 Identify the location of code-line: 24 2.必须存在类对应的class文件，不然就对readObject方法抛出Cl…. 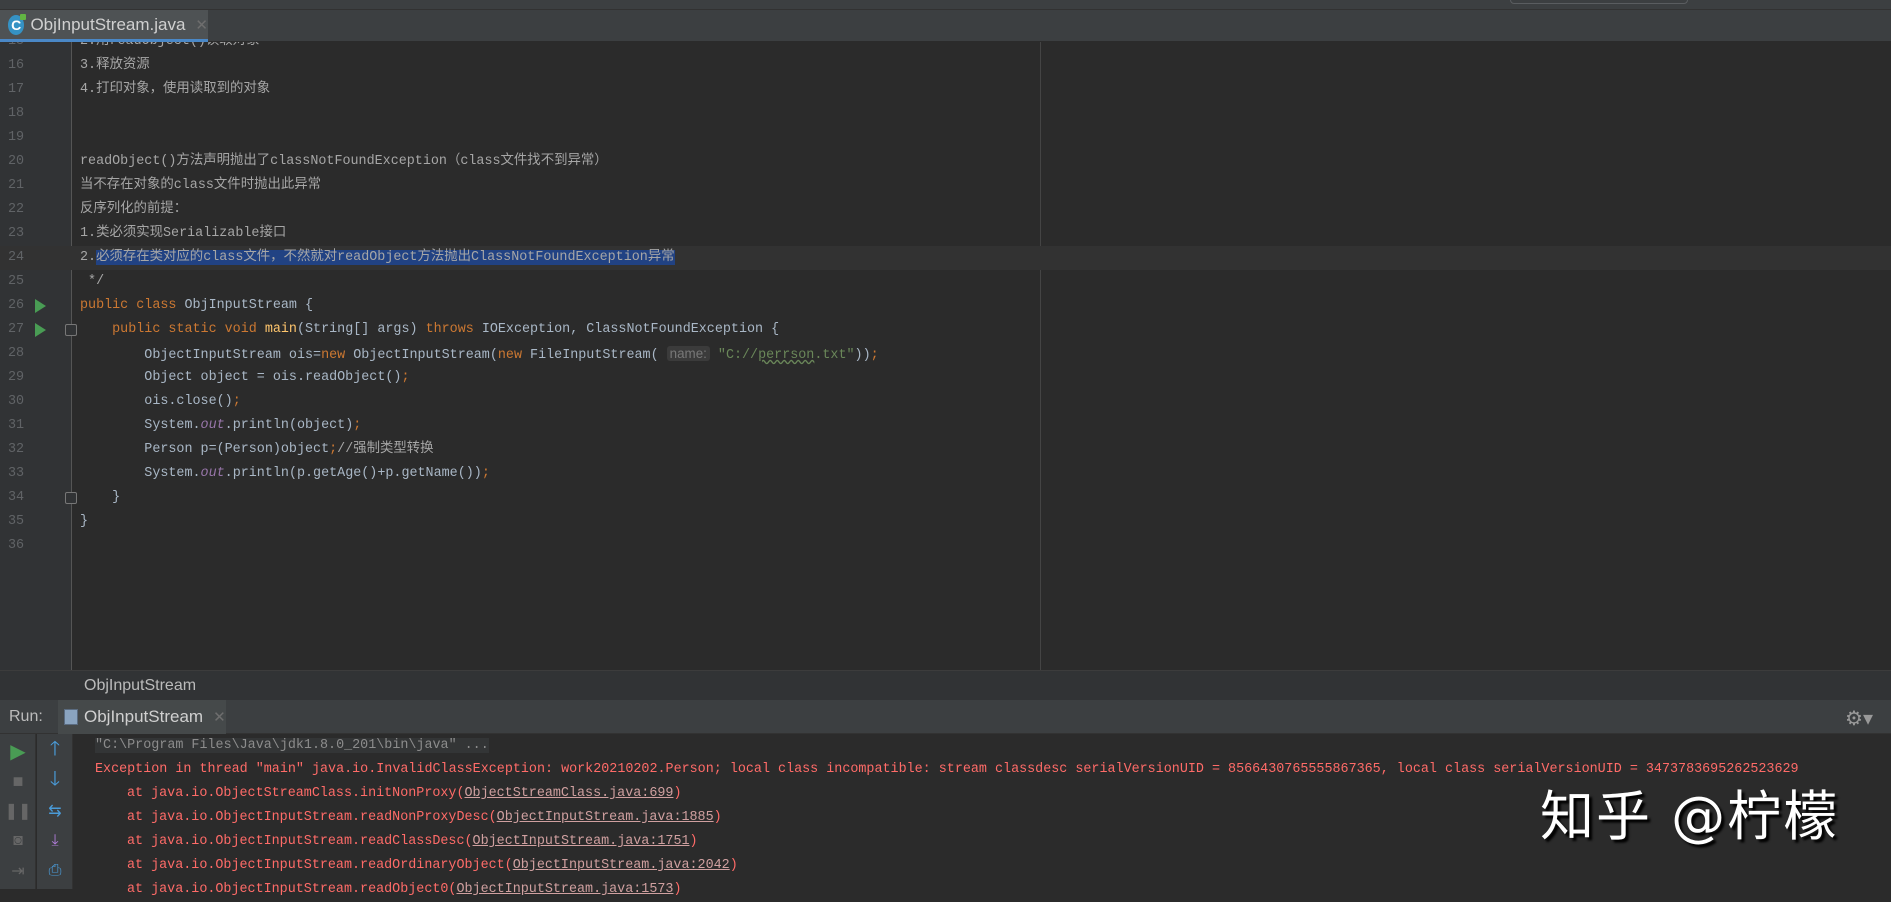
(945, 258).